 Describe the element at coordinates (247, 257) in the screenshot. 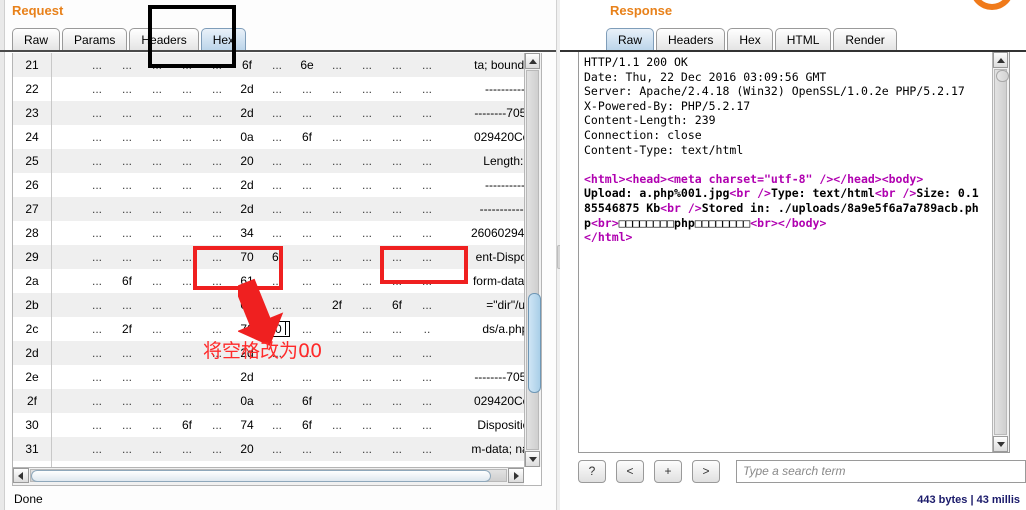

I see `hex-byte-cell: 70` at that location.